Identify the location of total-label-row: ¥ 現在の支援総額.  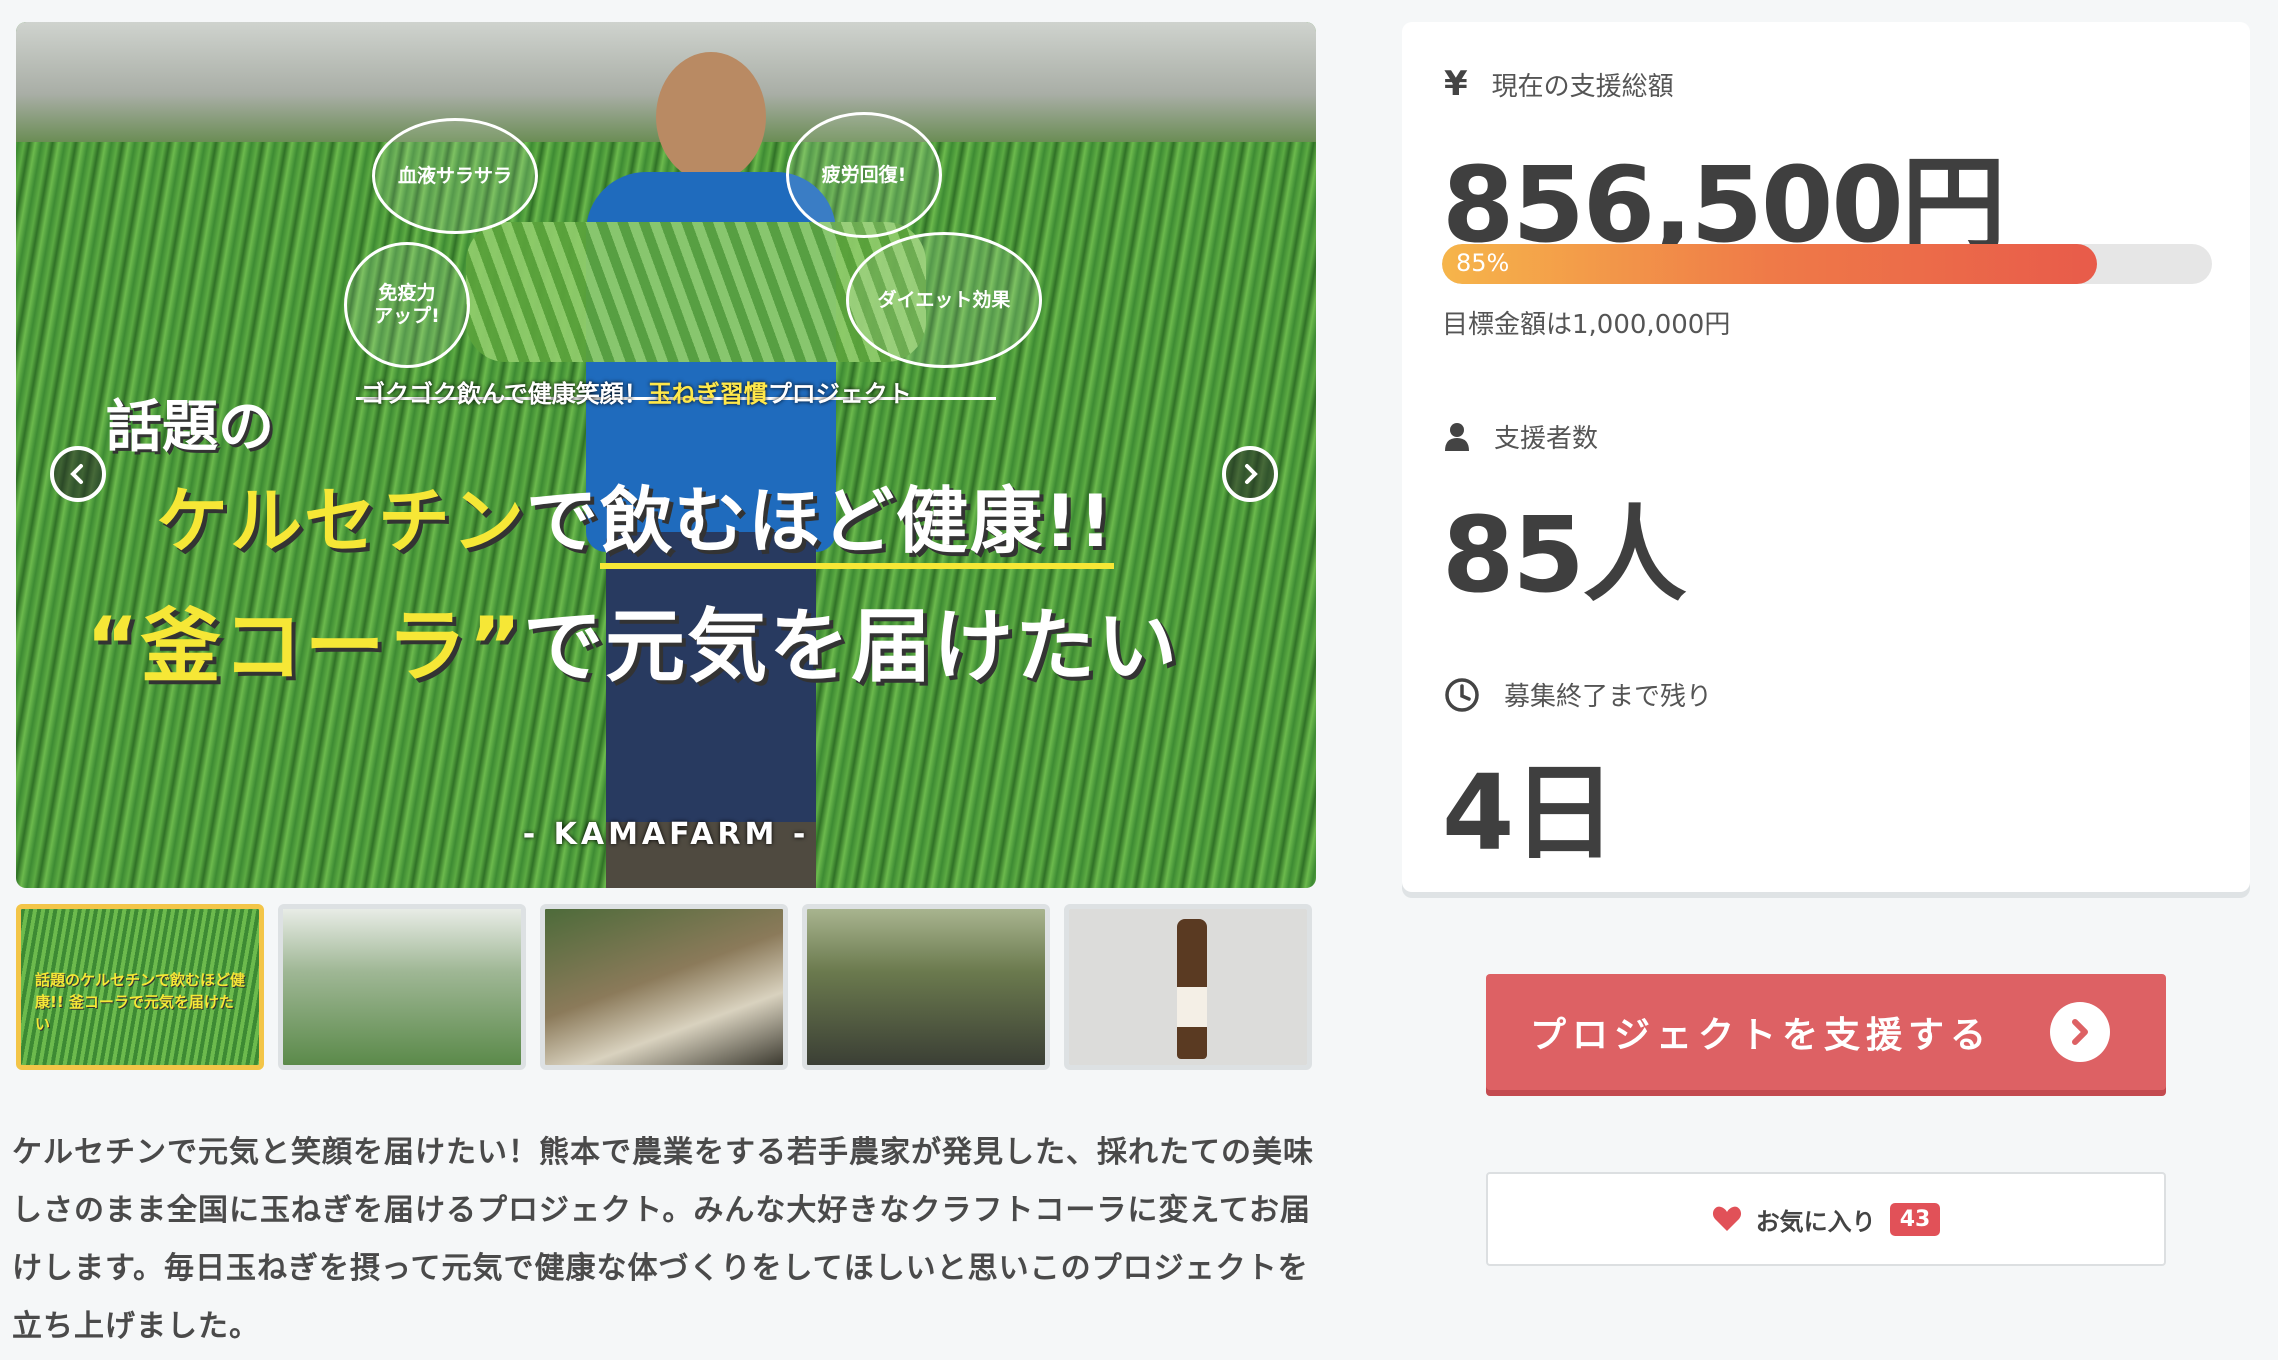
(1559, 84).